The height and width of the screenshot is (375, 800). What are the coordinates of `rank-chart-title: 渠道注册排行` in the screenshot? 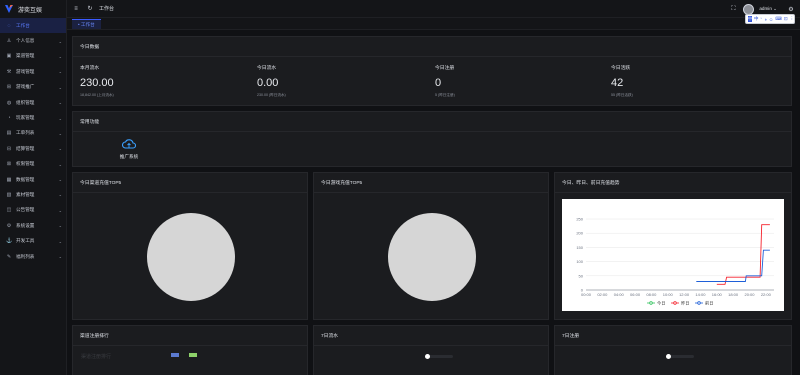 It's located at (96, 357).